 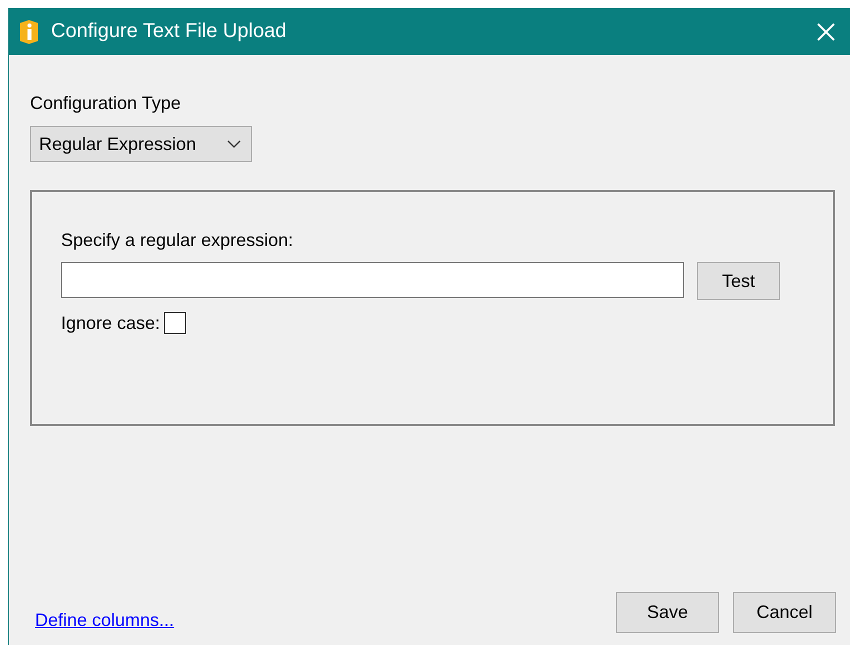 What do you see at coordinates (784, 612) in the screenshot?
I see `cancel-button: Cancel` at bounding box center [784, 612].